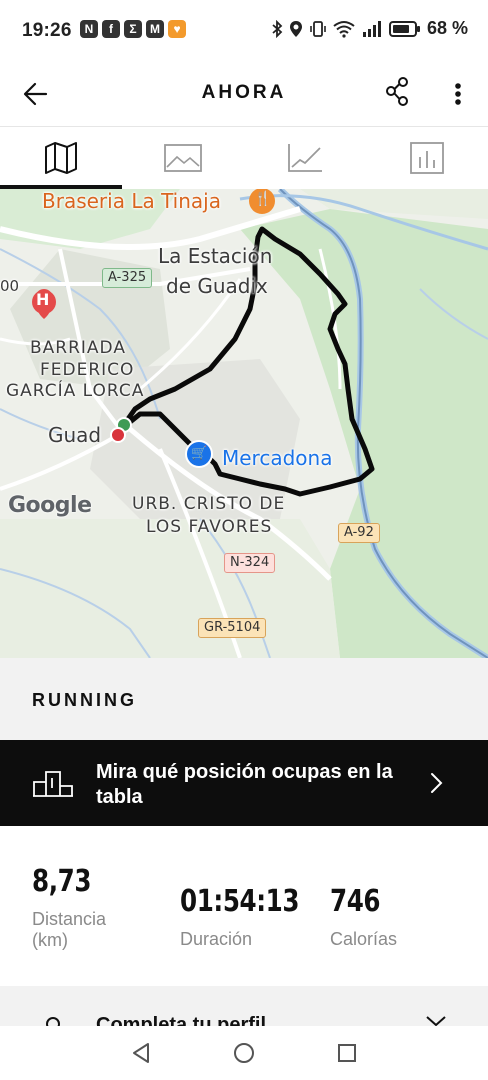  What do you see at coordinates (295, 28) in the screenshot?
I see `location-icon` at bounding box center [295, 28].